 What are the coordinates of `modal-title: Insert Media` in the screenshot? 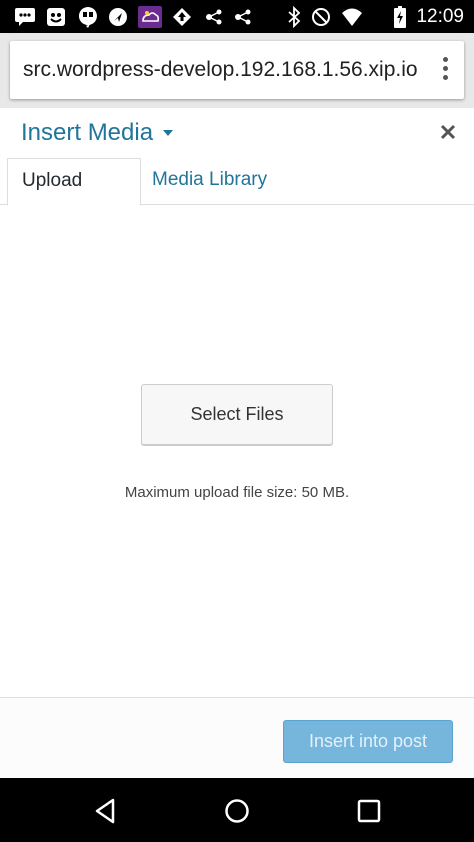 It's located at (87, 132).